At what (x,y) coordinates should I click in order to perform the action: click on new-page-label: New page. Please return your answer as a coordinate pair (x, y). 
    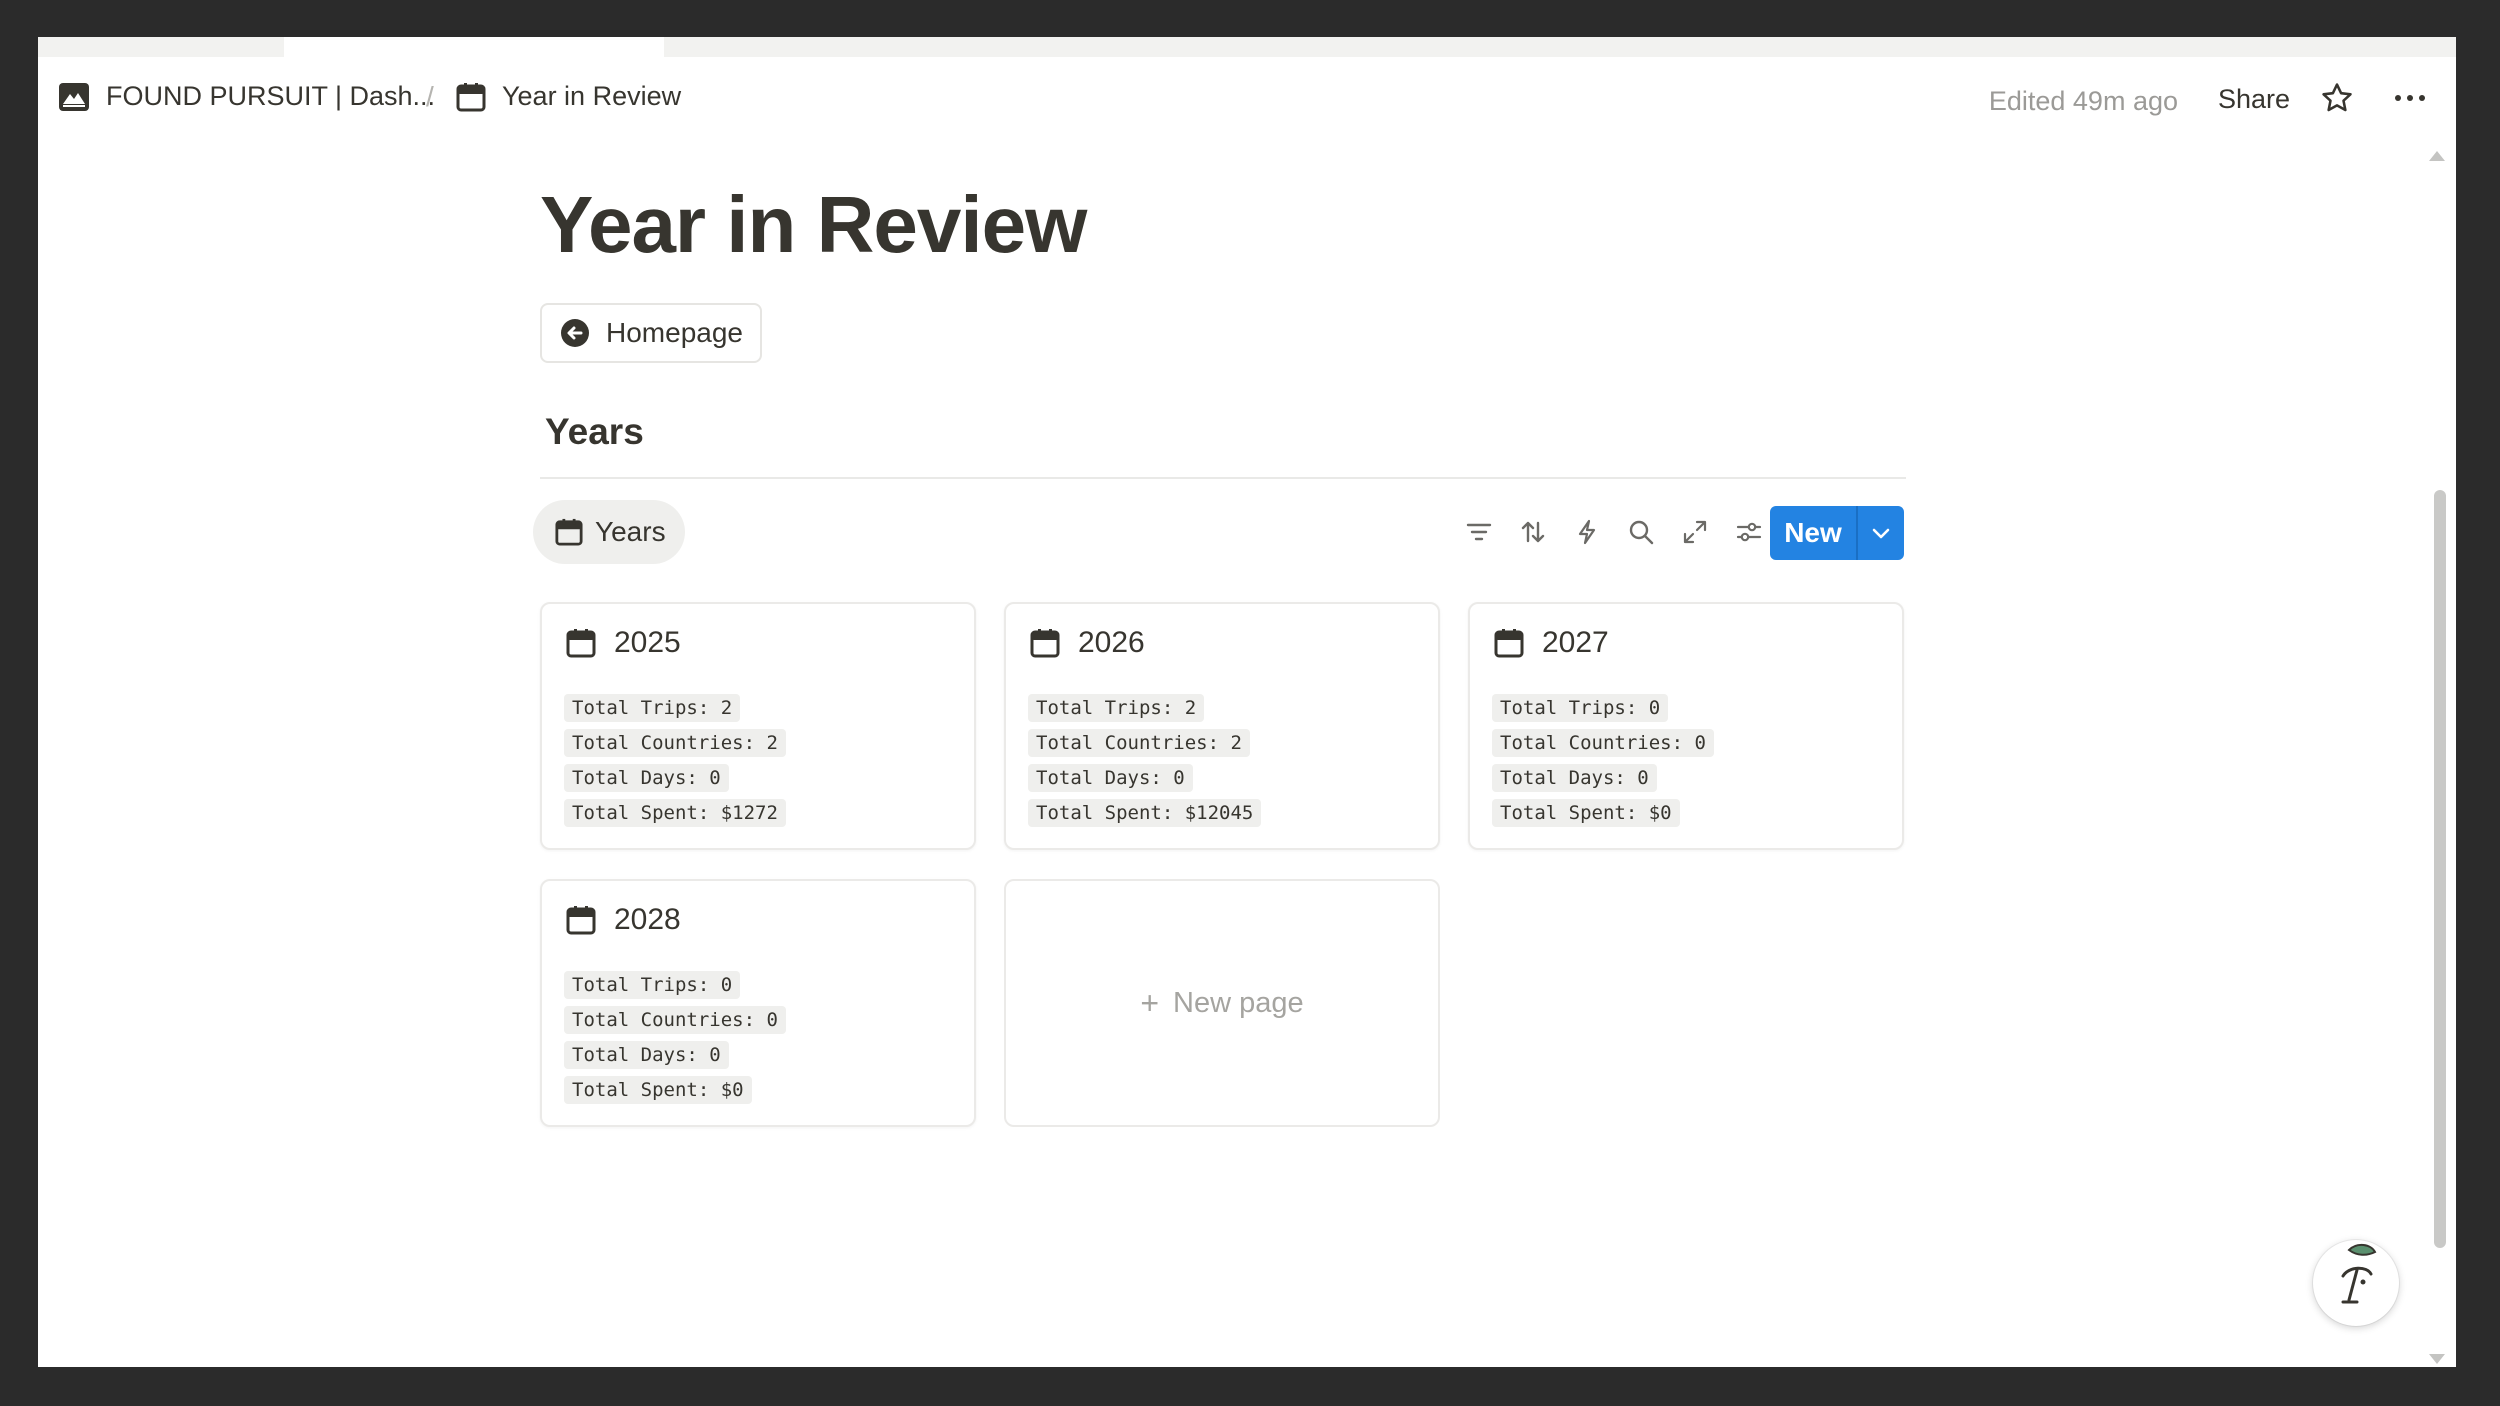
    Looking at the image, I should click on (1238, 1002).